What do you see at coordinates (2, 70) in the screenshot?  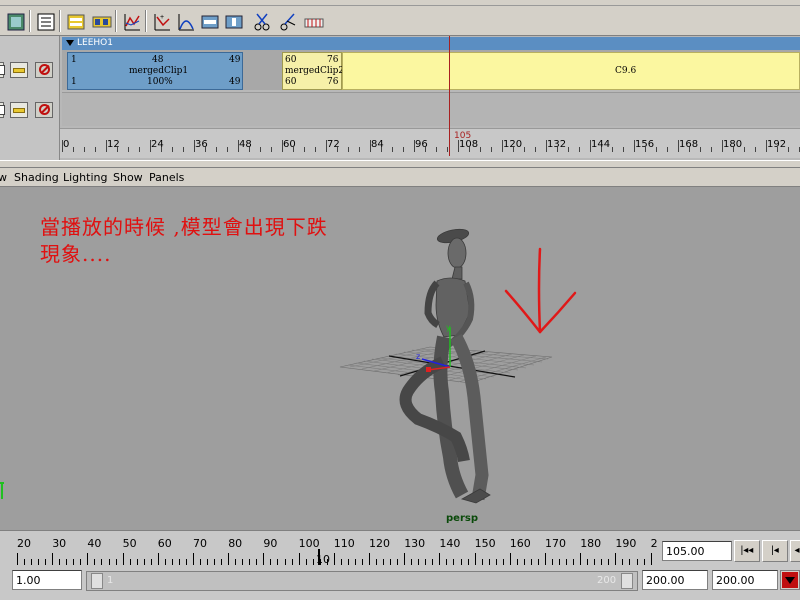 I see `track-solo-icon` at bounding box center [2, 70].